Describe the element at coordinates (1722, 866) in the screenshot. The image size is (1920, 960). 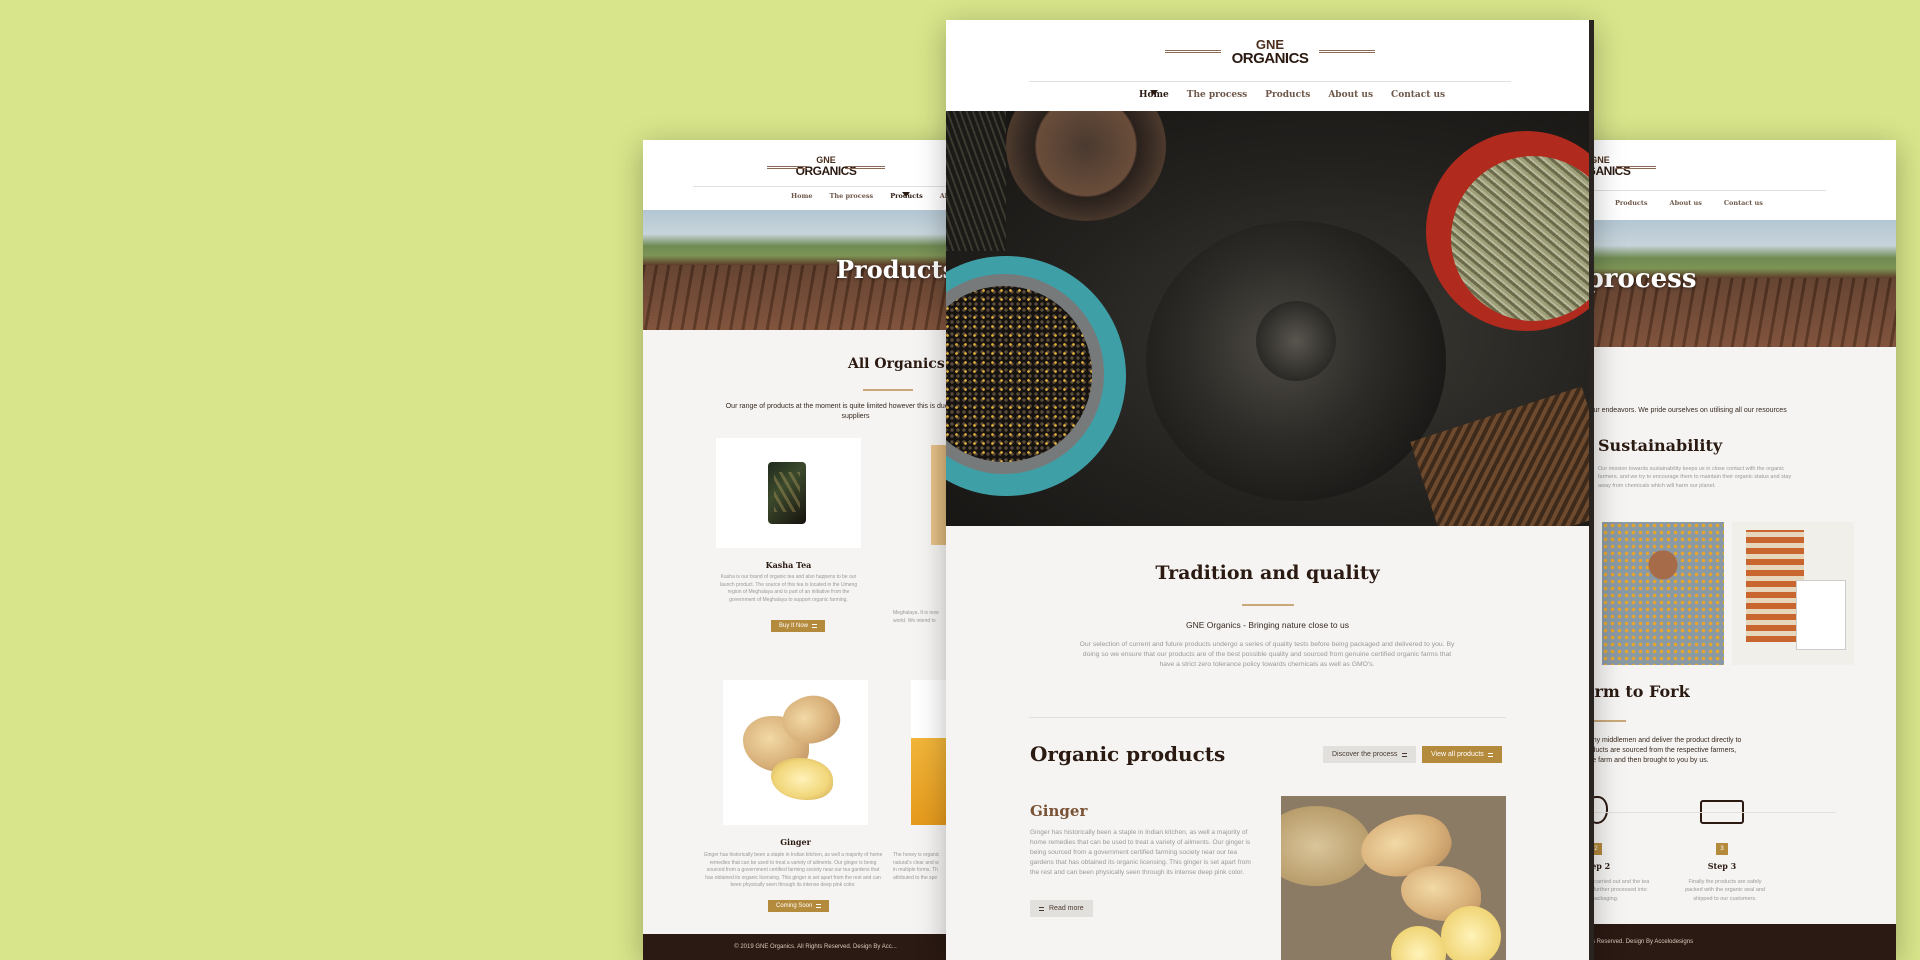
I see `step-3-title: Step 3` at that location.